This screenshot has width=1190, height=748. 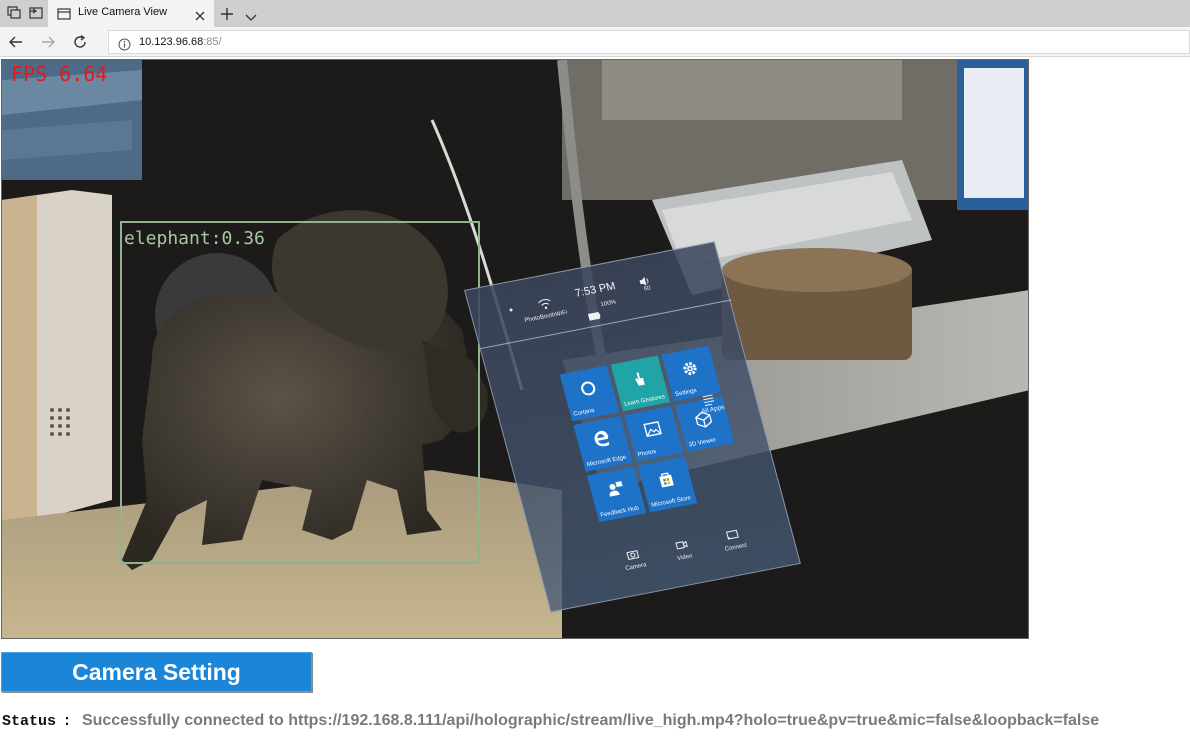 I want to click on detection-box, so click(x=300, y=392).